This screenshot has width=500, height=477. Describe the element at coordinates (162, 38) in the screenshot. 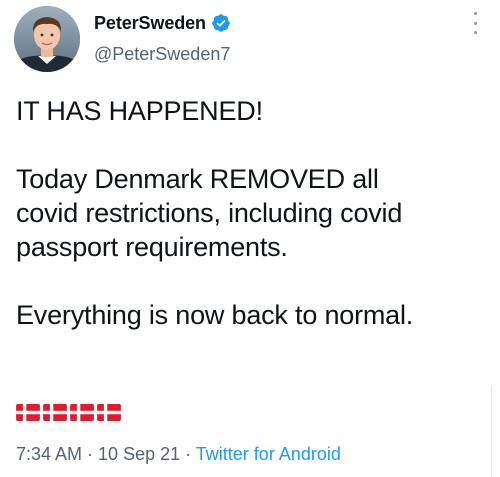

I see `author-block: PeterSweden @PeterSweden7` at that location.